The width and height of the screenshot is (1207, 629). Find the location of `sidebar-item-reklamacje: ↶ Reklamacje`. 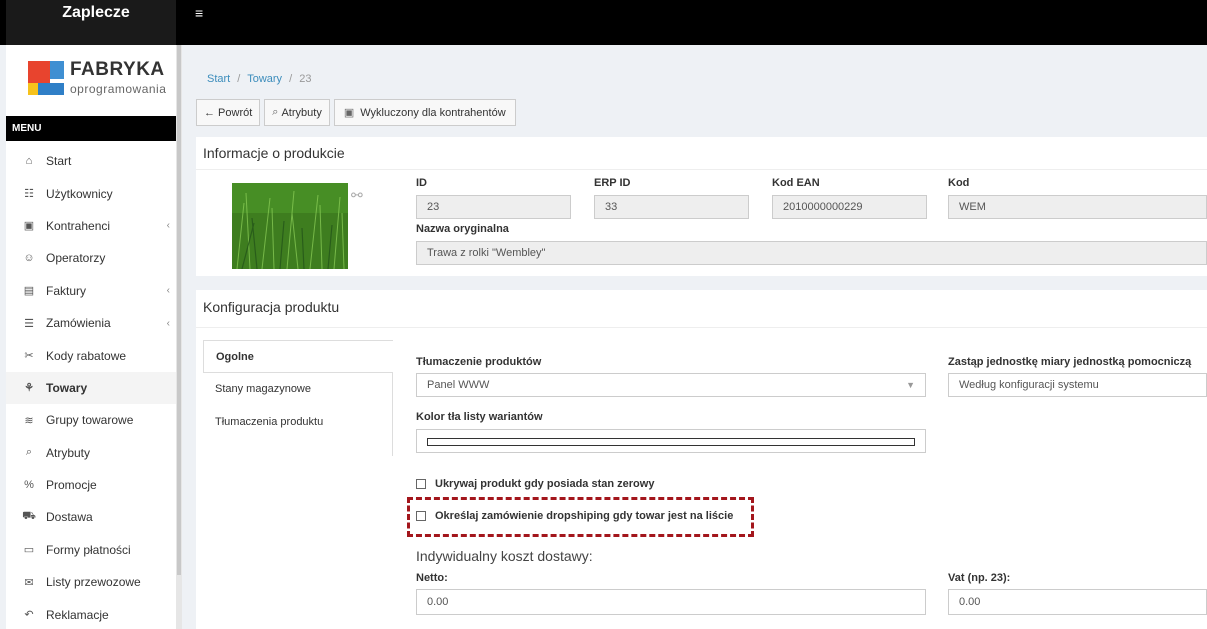

sidebar-item-reklamacje: ↶ Reklamacje is located at coordinates (91, 613).